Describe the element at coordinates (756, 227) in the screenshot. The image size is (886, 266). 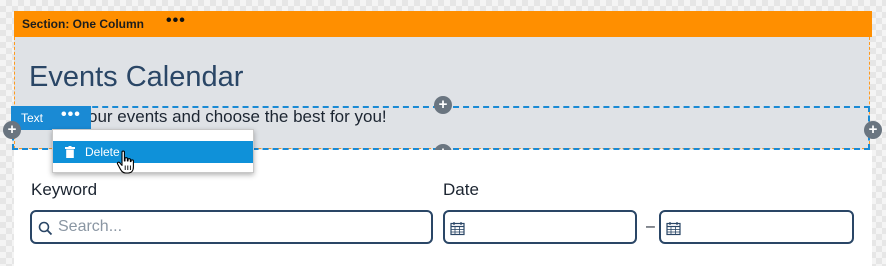
I see `date-to-input` at that location.